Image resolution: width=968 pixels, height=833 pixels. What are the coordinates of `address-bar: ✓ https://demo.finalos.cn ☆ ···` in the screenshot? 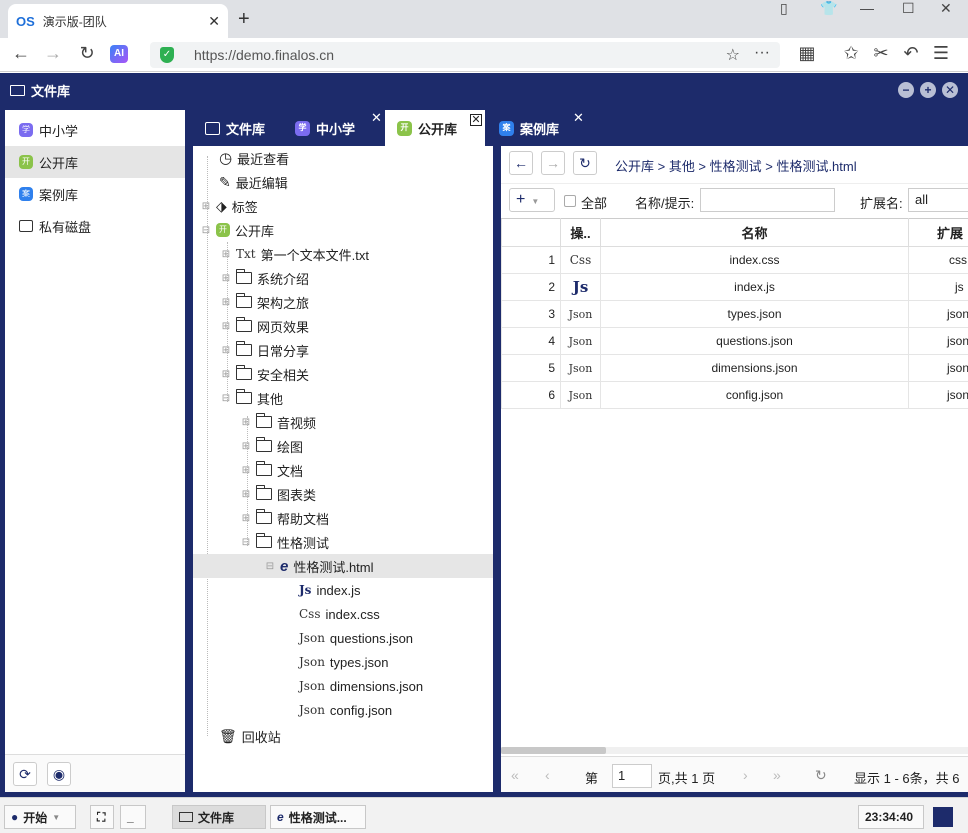 It's located at (465, 55).